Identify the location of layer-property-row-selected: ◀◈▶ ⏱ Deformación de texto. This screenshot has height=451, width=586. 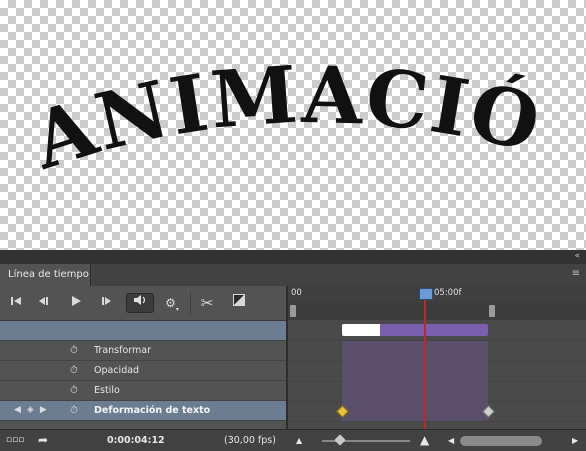
(143, 411).